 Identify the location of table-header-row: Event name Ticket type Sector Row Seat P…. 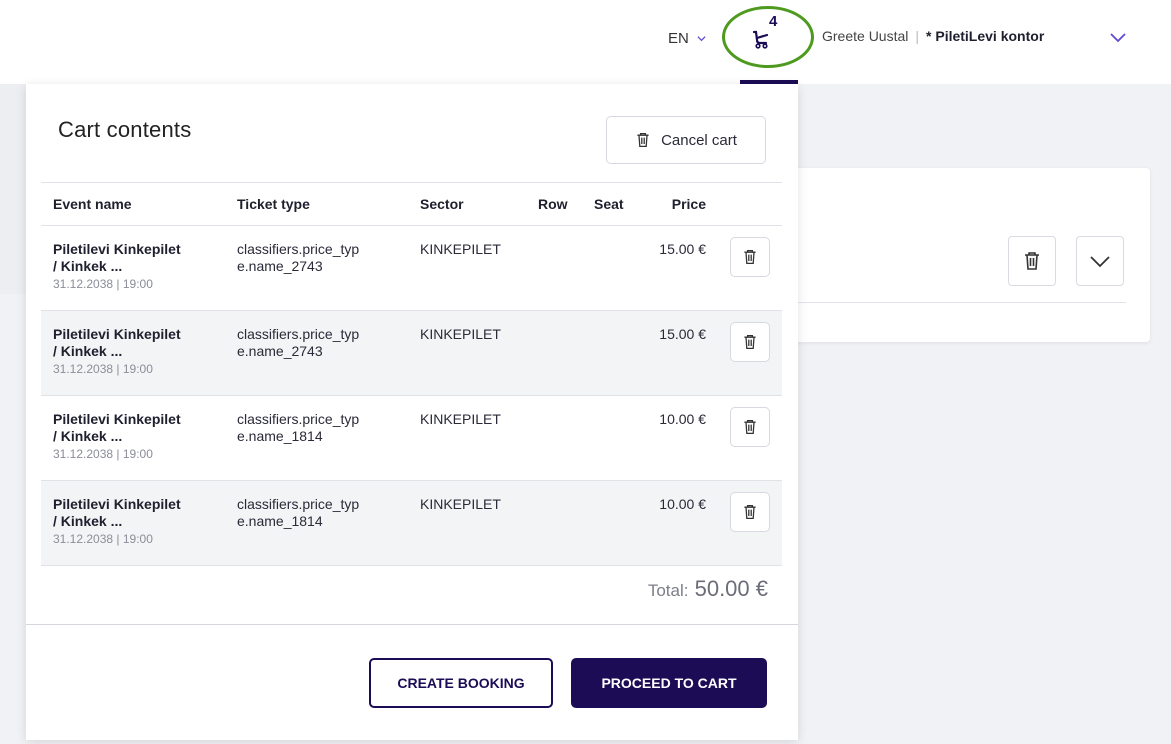
(411, 204).